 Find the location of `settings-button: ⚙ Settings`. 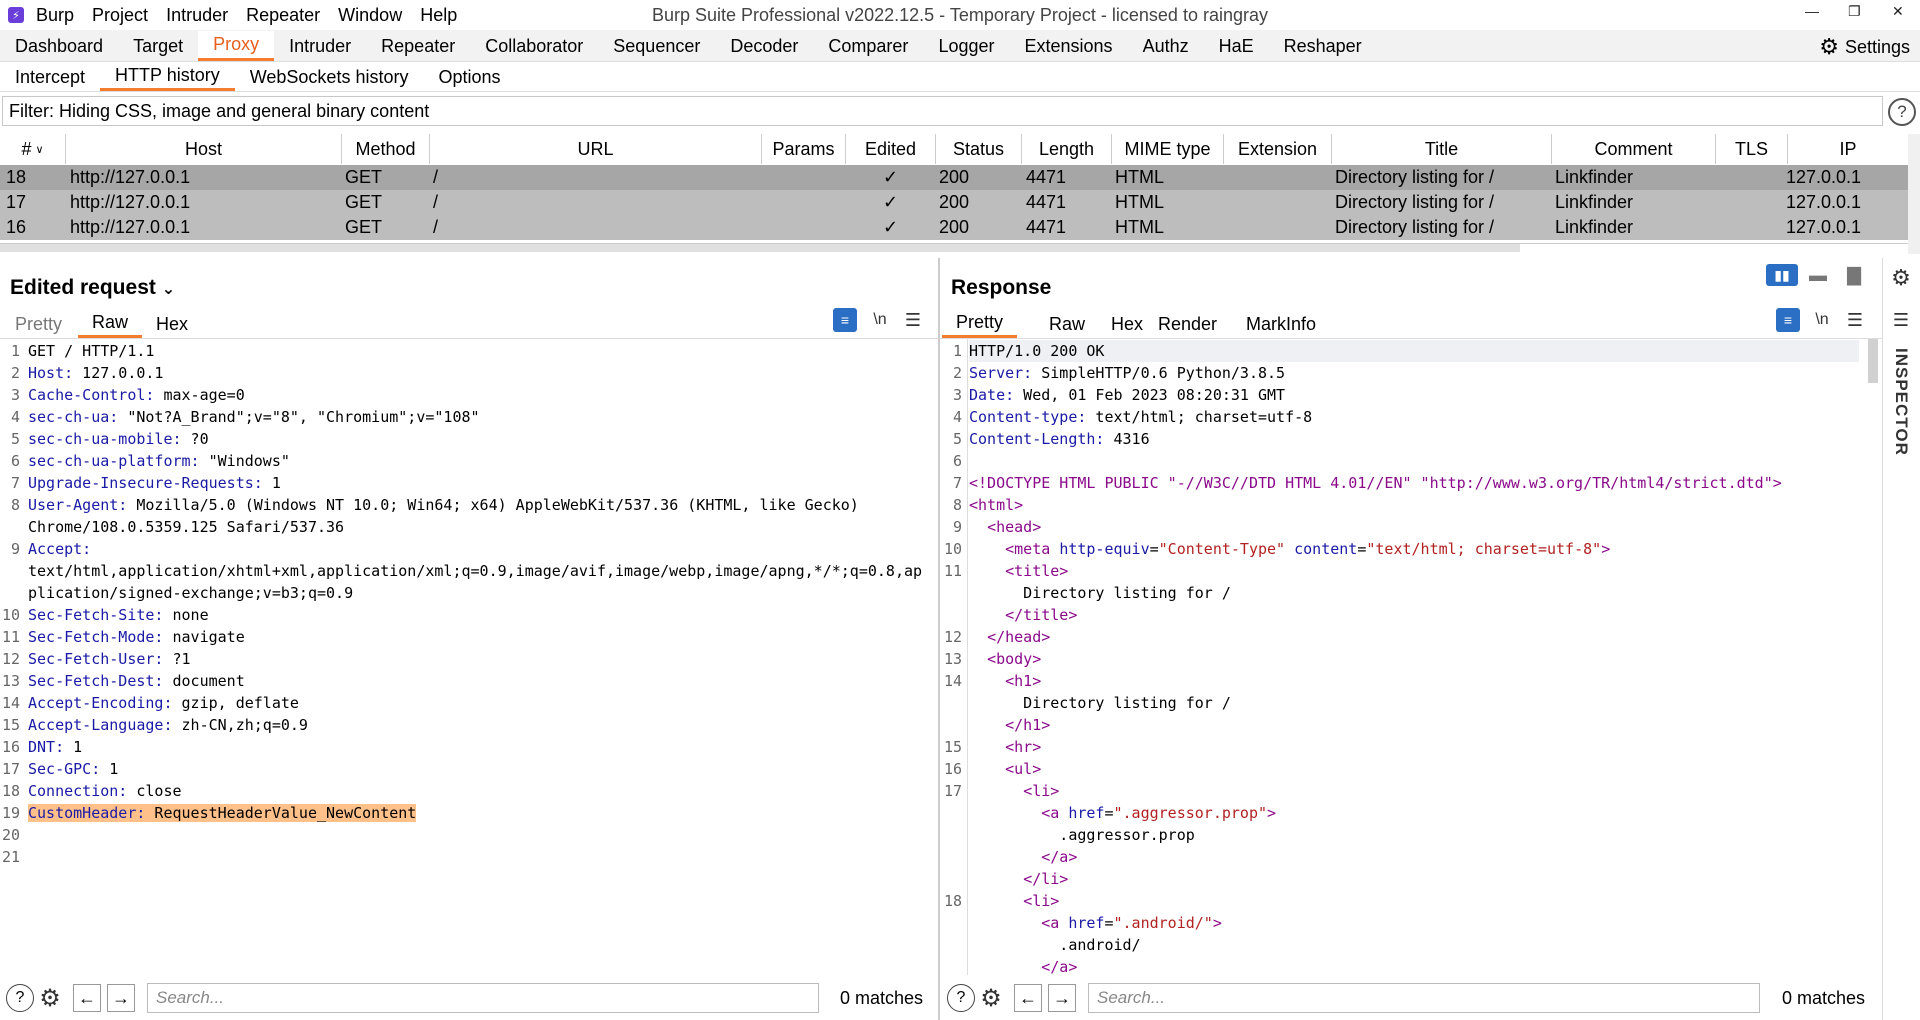

settings-button: ⚙ Settings is located at coordinates (1864, 47).